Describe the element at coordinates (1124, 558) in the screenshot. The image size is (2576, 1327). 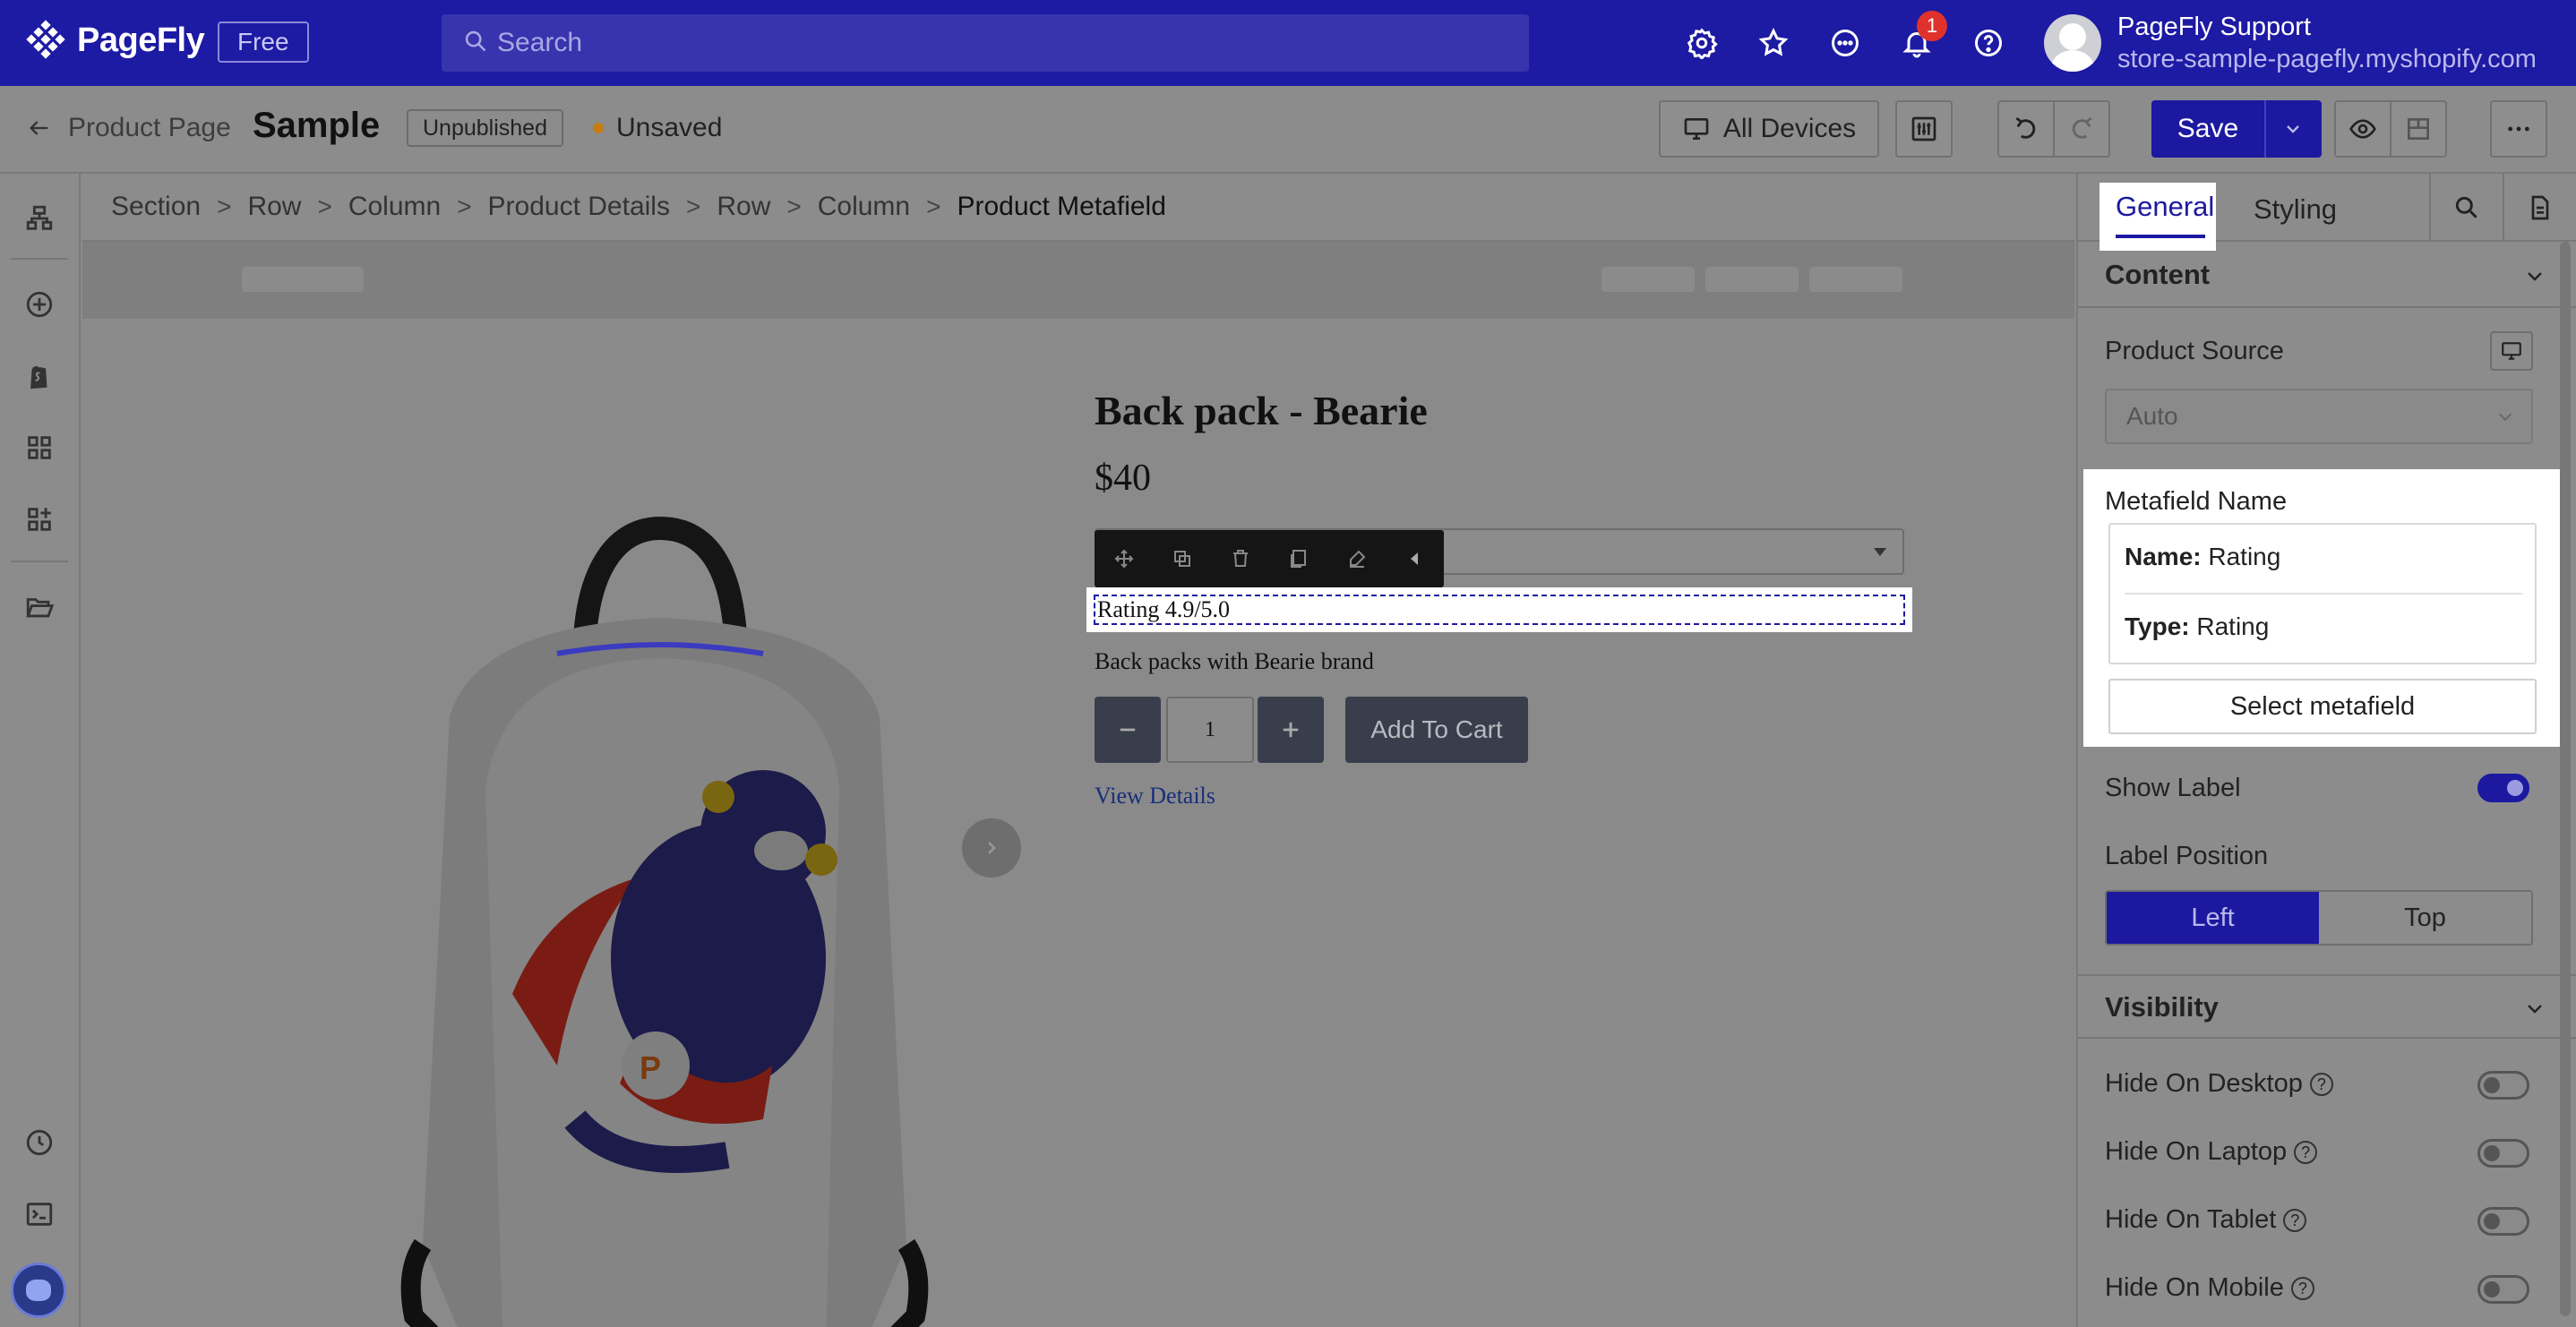
I see `move-icon` at that location.